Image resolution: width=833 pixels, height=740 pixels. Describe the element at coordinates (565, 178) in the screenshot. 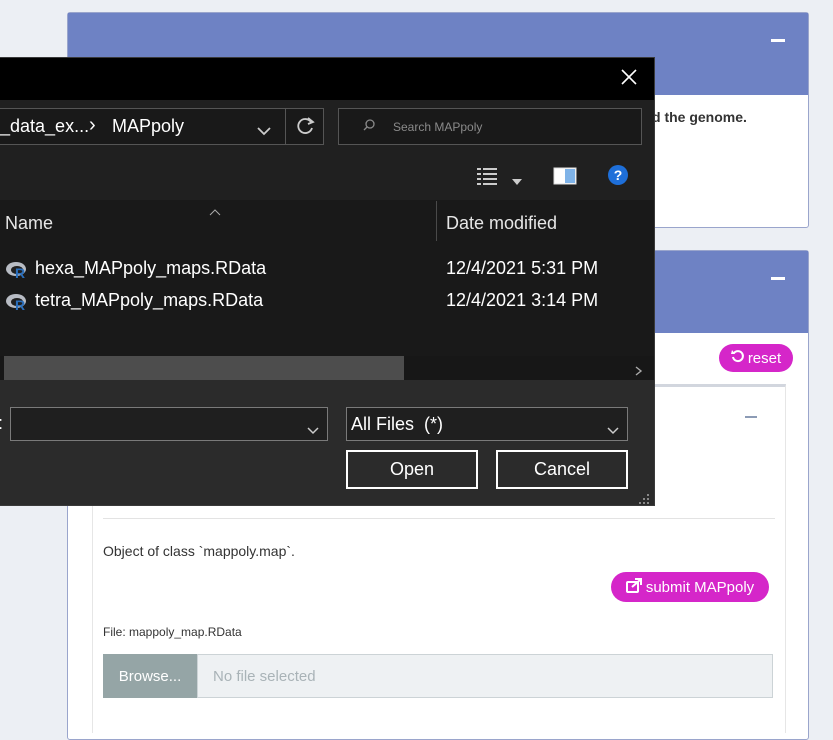

I see `preview-pane-icon` at that location.